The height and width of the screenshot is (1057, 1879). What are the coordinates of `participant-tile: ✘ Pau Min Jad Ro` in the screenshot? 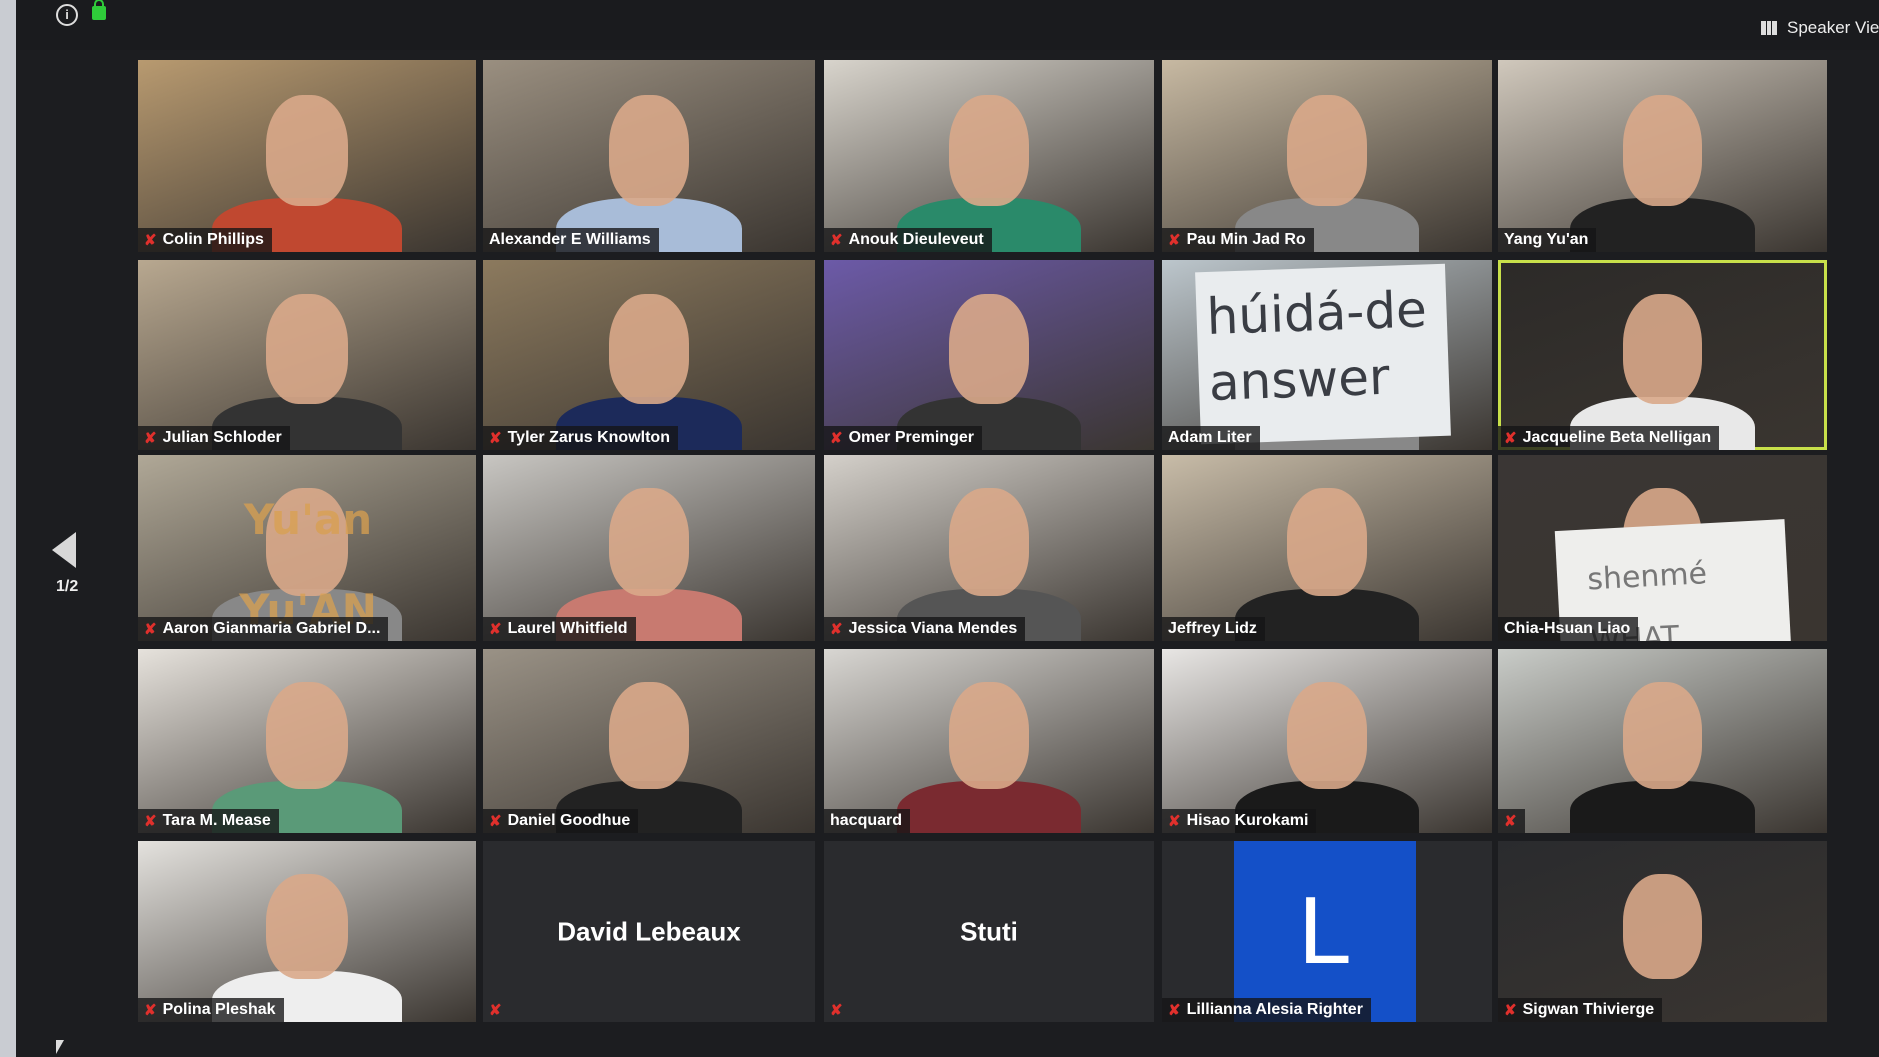 It's located at (1327, 156).